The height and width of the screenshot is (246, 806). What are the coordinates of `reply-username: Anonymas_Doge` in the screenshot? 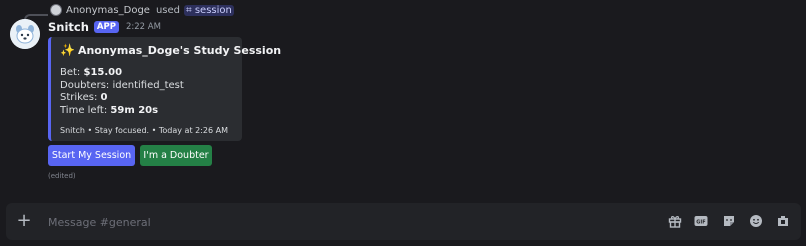 It's located at (108, 10).